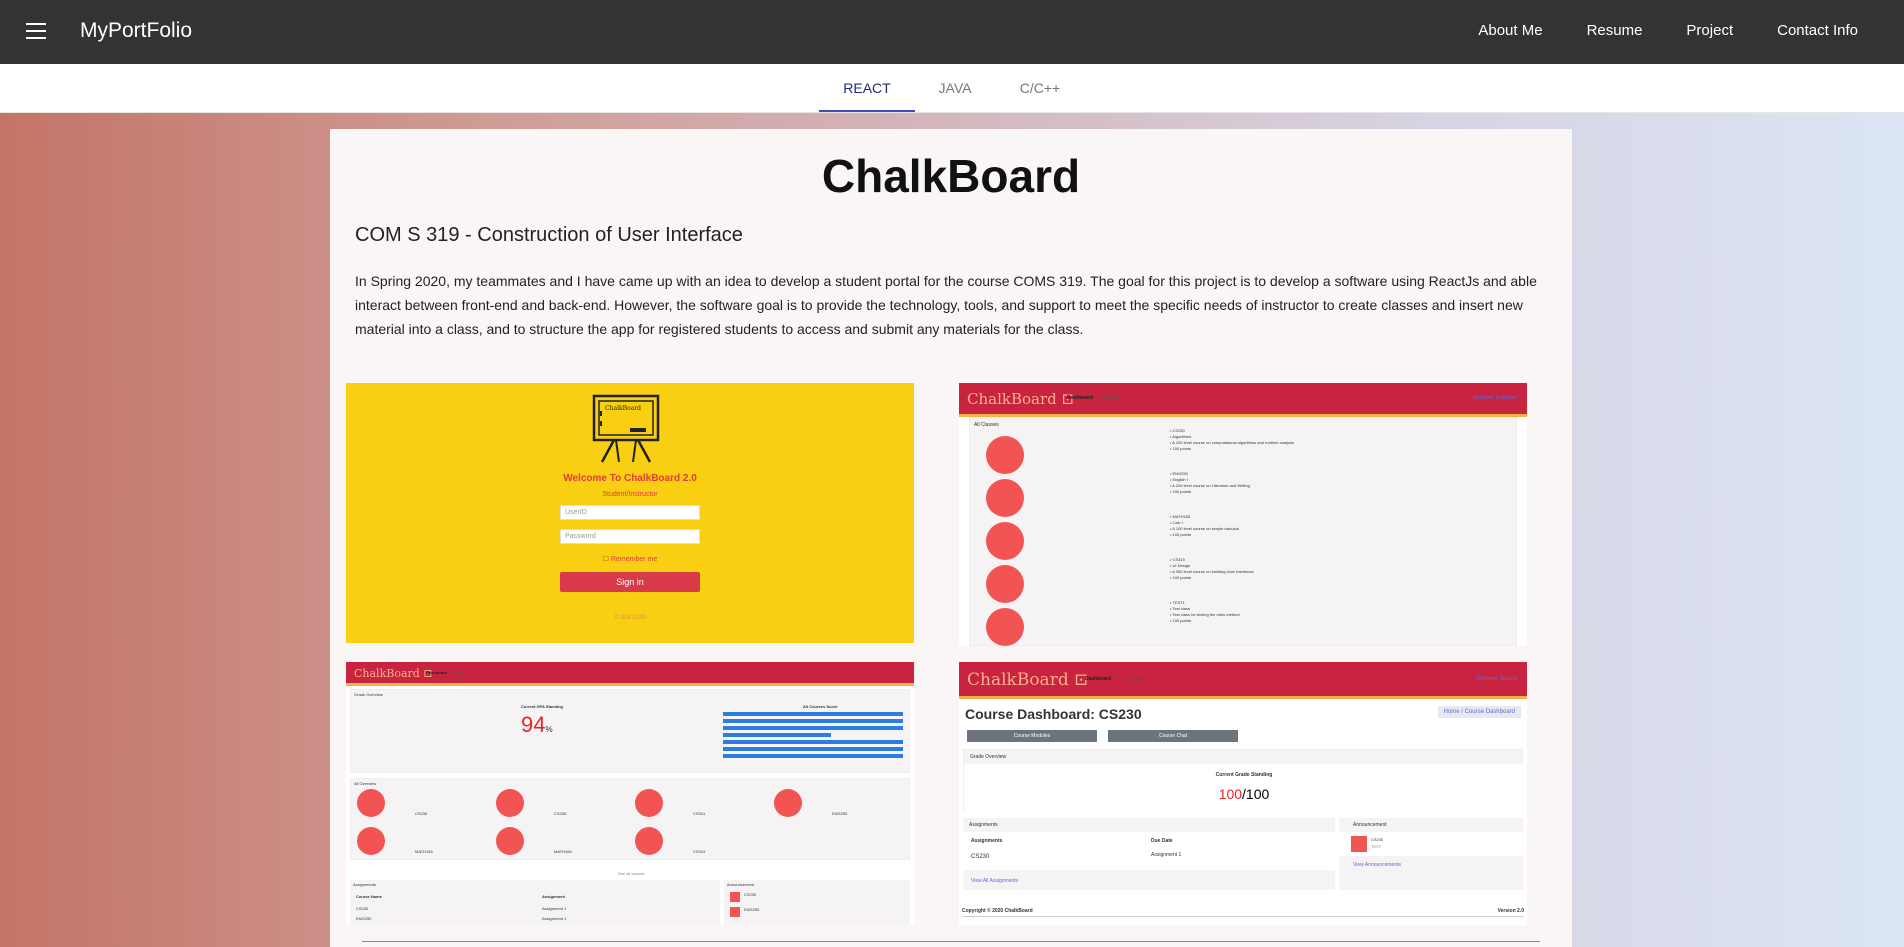  I want to click on announcement-item-title: CS230, so click(1377, 839).